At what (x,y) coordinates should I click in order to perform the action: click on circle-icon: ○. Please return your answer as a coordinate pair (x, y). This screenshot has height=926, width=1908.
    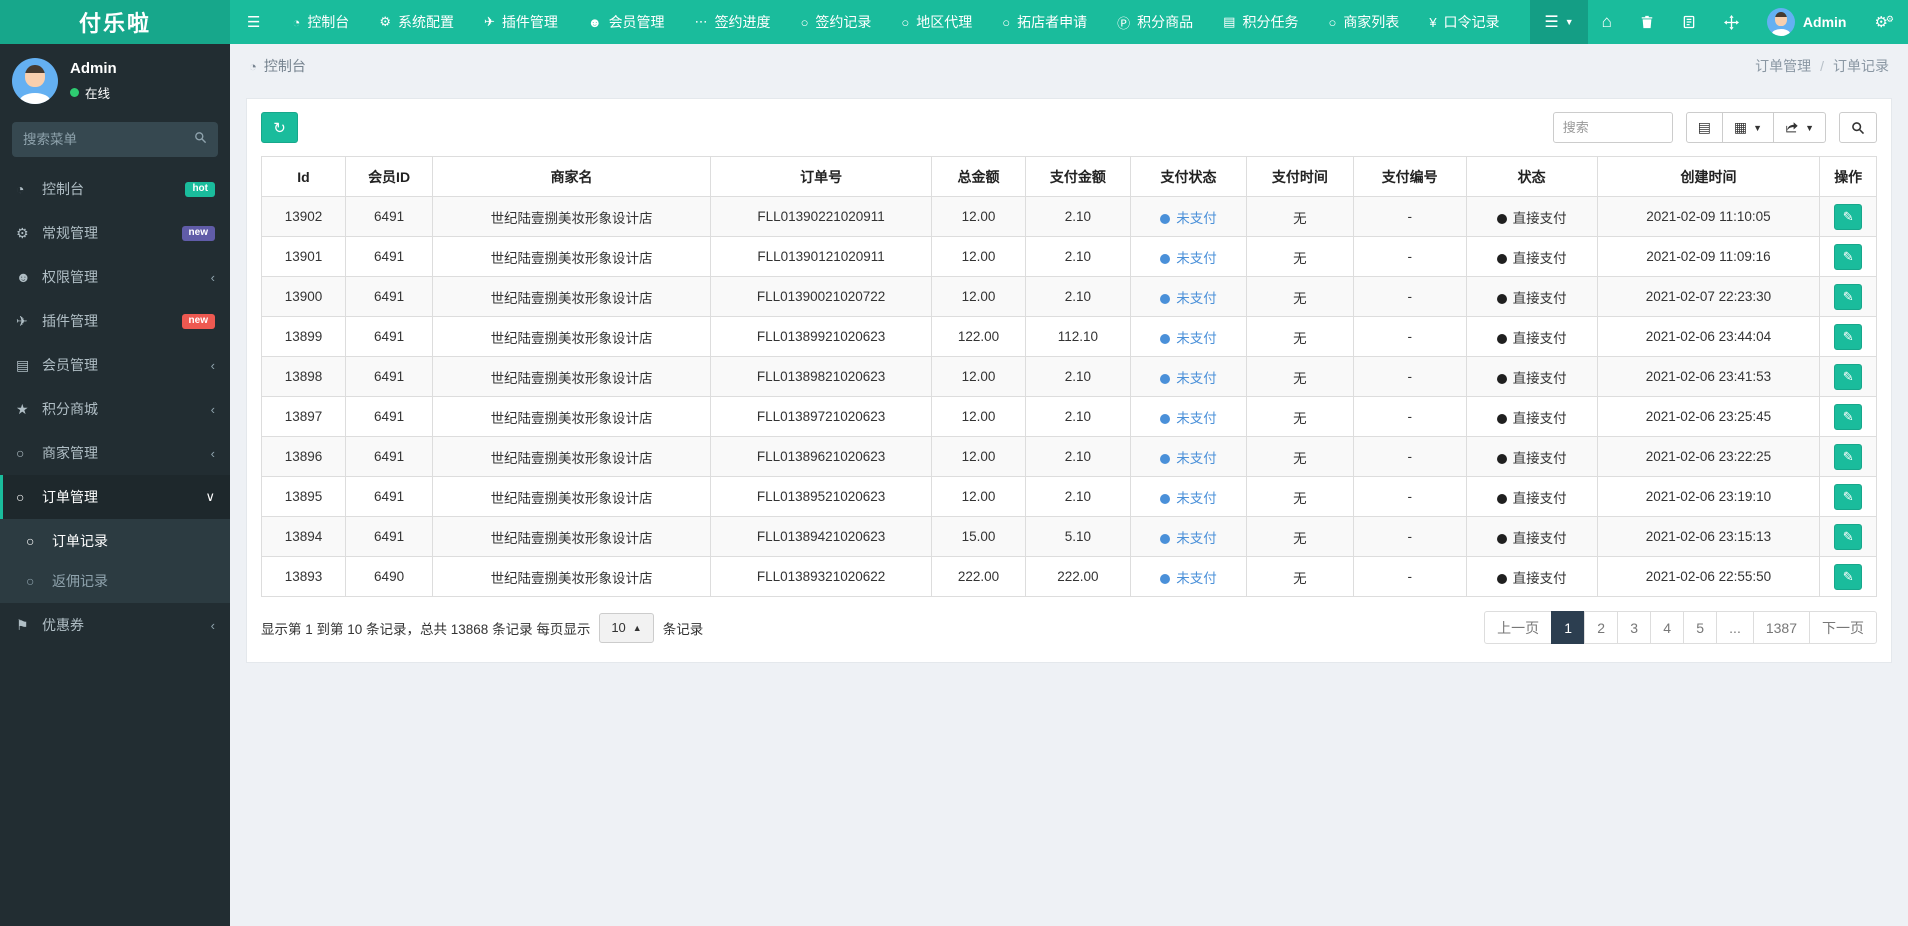
    Looking at the image, I should click on (20, 497).